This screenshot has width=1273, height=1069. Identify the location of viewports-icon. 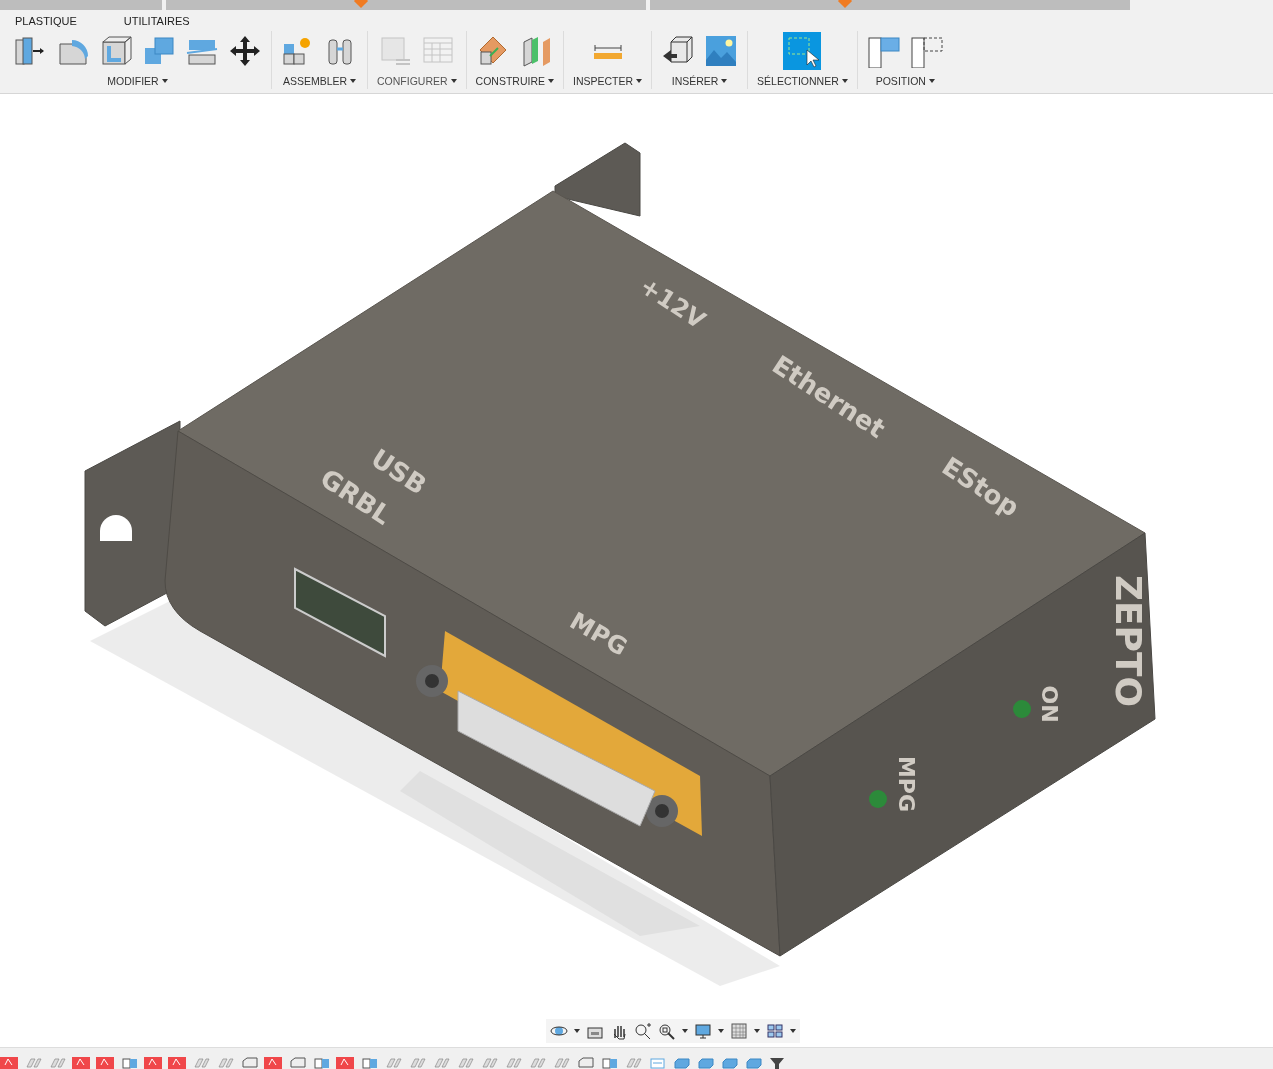
(775, 1031).